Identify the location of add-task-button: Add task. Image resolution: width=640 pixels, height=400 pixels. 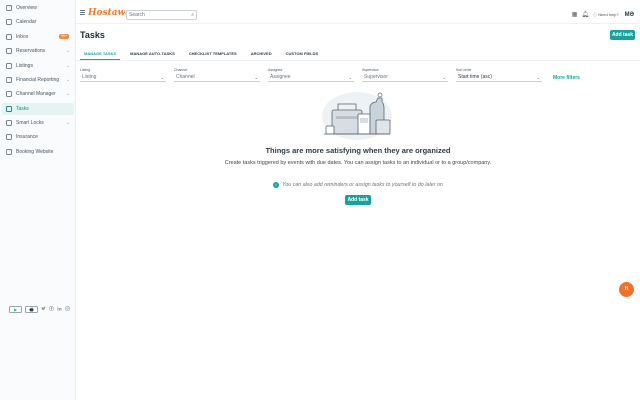
(622, 35).